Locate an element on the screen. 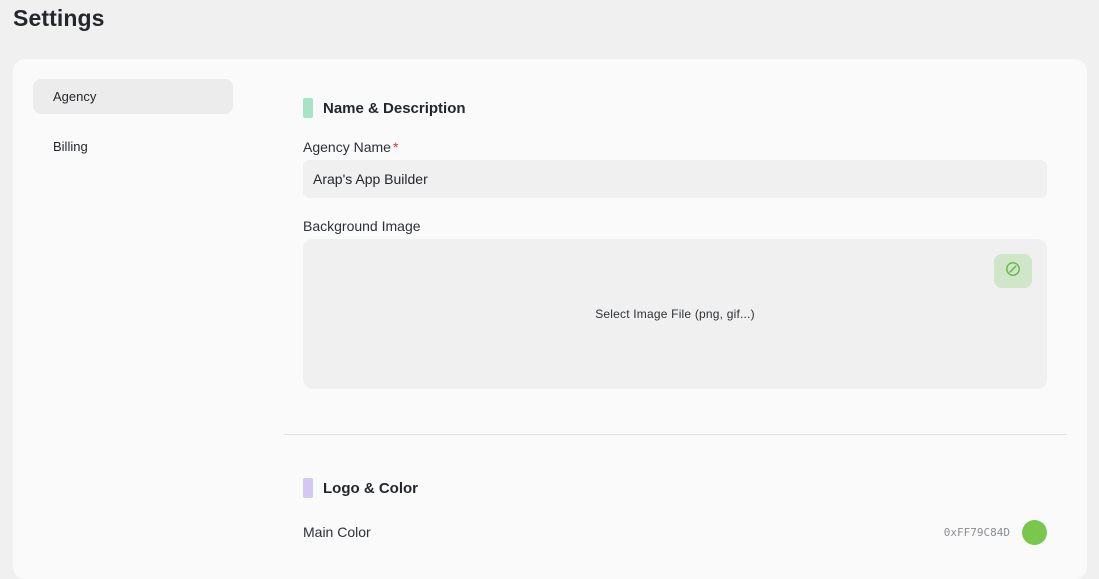 This screenshot has height=579, width=1099. agency-name-input is located at coordinates (675, 179).